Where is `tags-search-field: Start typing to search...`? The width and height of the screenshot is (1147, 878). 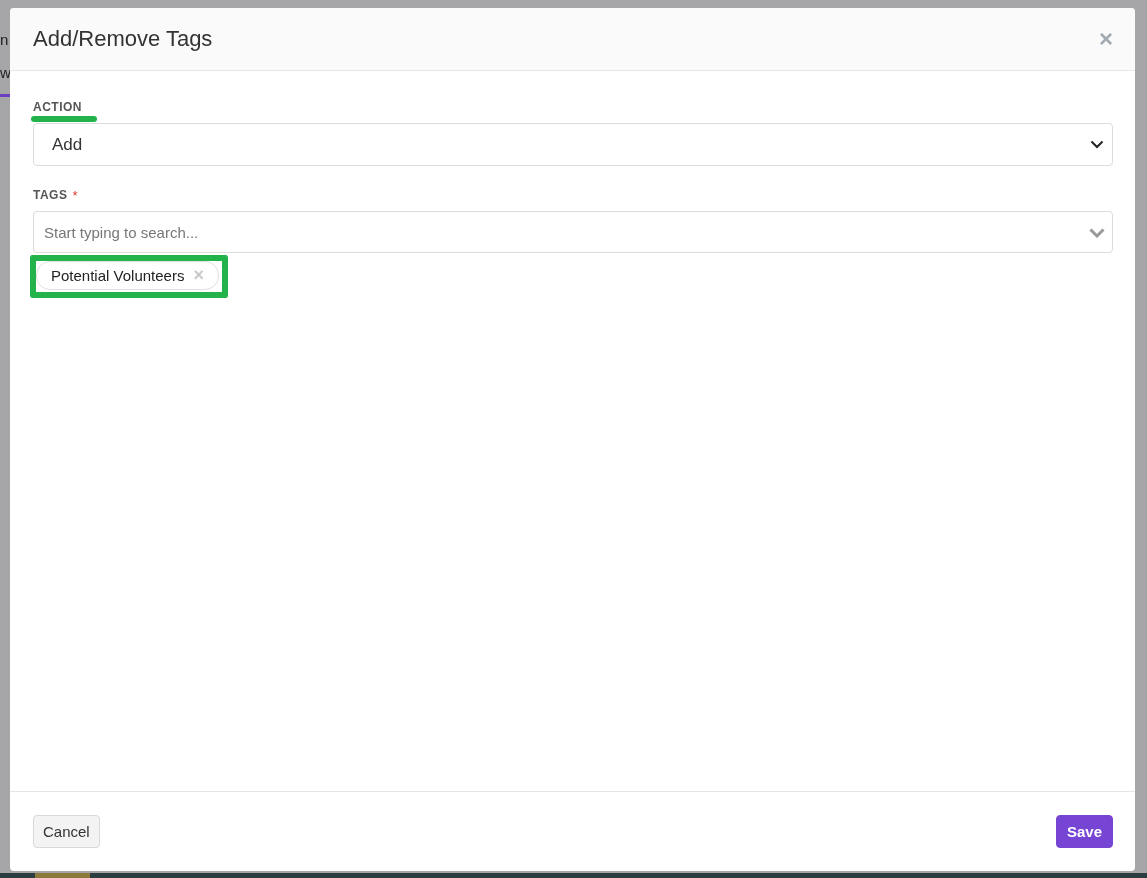
tags-search-field: Start typing to search... is located at coordinates (573, 232).